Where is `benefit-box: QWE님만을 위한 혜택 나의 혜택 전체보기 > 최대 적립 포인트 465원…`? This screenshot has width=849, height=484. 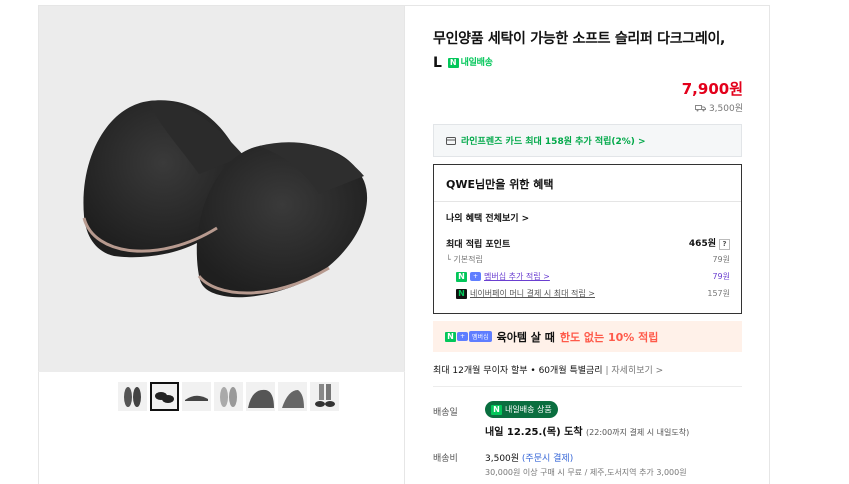
benefit-box: QWE님만을 위한 혜택 나의 혜택 전체보기 > 최대 적립 포인트 465원… is located at coordinates (587, 239).